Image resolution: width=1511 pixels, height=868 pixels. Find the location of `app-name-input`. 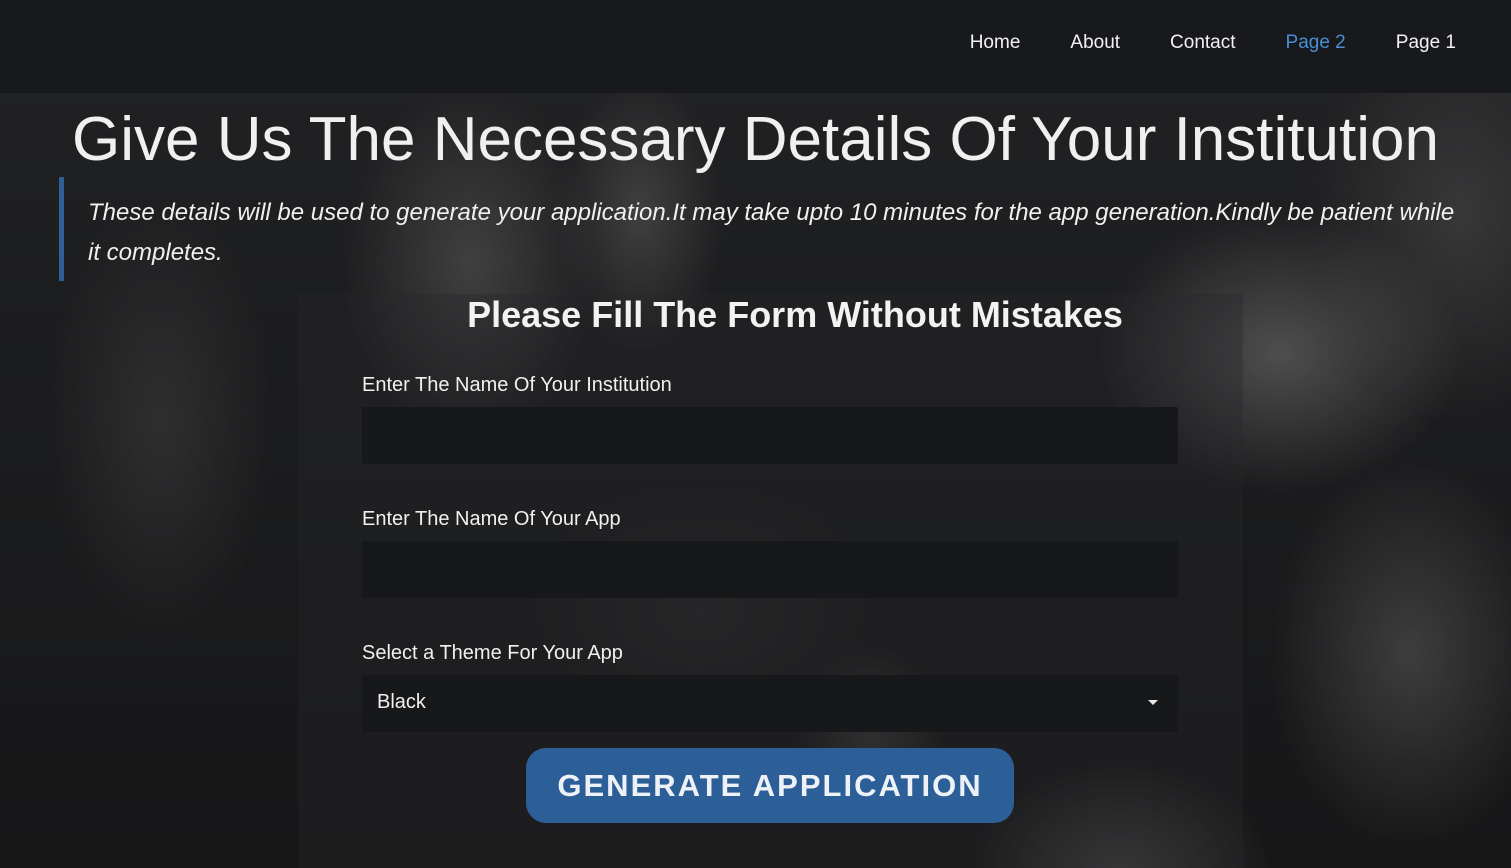

app-name-input is located at coordinates (770, 569).